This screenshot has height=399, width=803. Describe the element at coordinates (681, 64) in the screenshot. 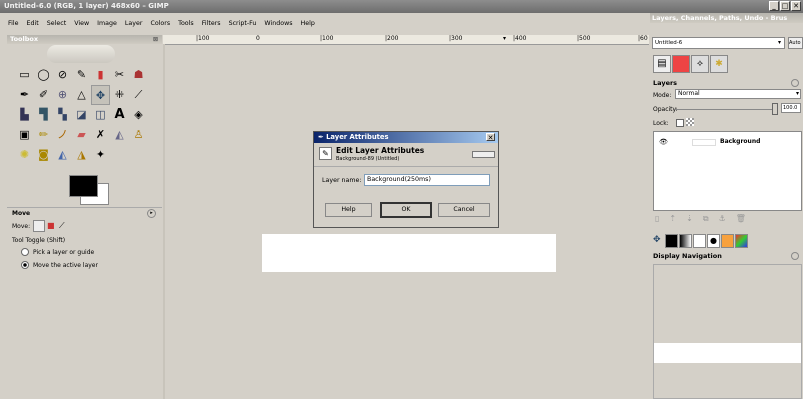

I see `tab-channels-icon` at that location.